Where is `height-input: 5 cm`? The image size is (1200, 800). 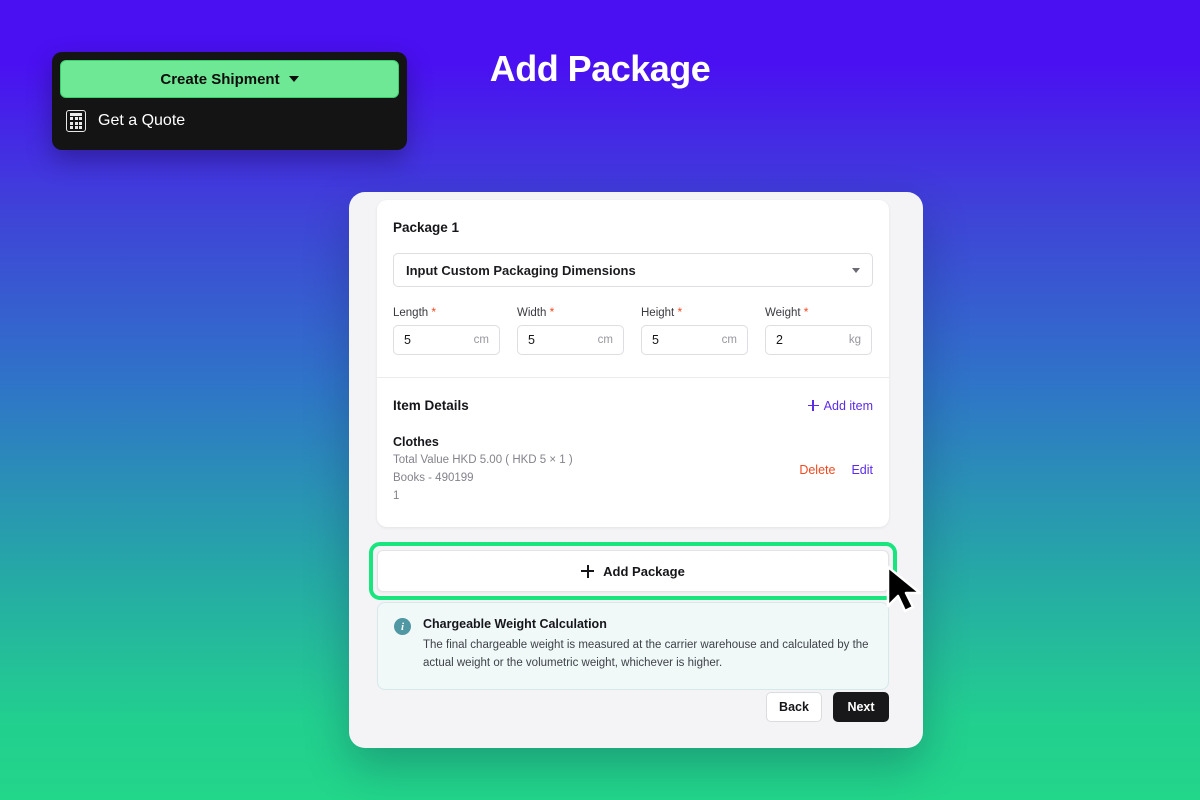
height-input: 5 cm is located at coordinates (694, 340).